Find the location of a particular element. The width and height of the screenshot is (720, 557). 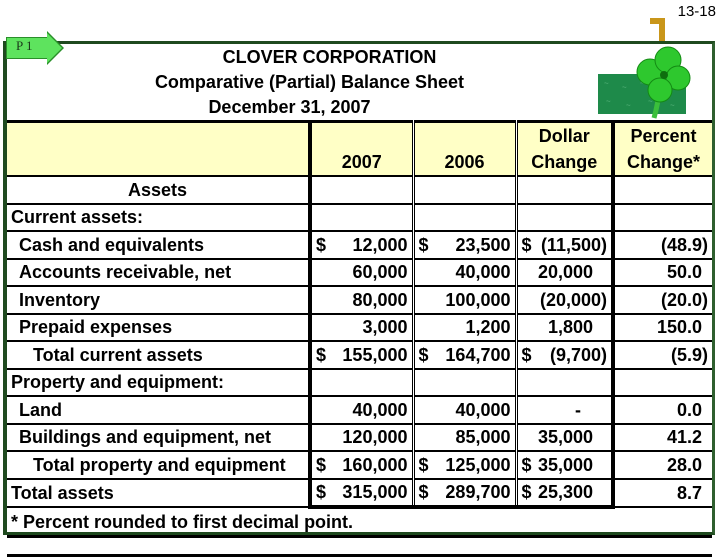

statement-title: Comparative (Partial) Balance Sheet is located at coordinates (309, 82).